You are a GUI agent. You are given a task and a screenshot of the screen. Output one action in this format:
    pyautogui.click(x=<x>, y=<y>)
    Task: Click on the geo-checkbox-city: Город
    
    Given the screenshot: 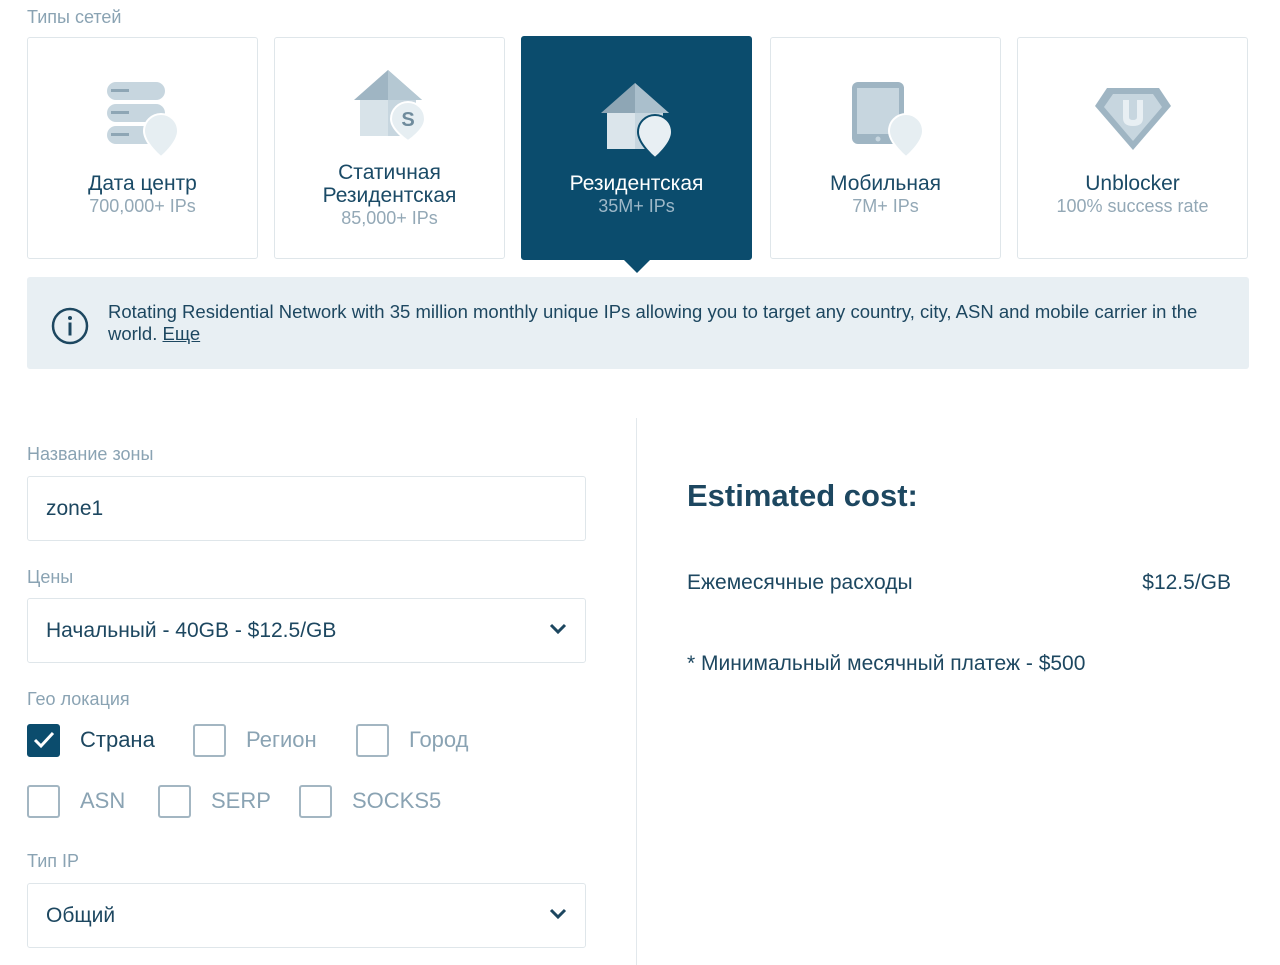 What is the action you would take?
    pyautogui.click(x=412, y=740)
    